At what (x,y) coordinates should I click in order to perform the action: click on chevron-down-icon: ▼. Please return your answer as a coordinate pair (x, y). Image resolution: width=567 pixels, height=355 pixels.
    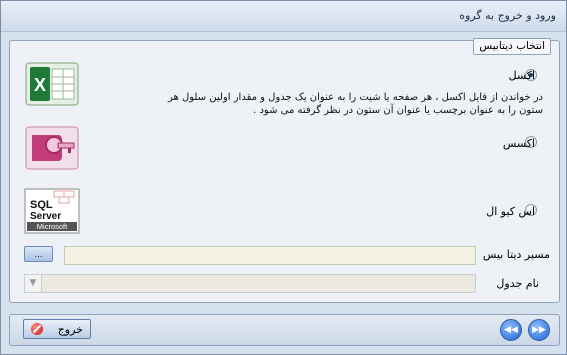
    Looking at the image, I should click on (33, 283).